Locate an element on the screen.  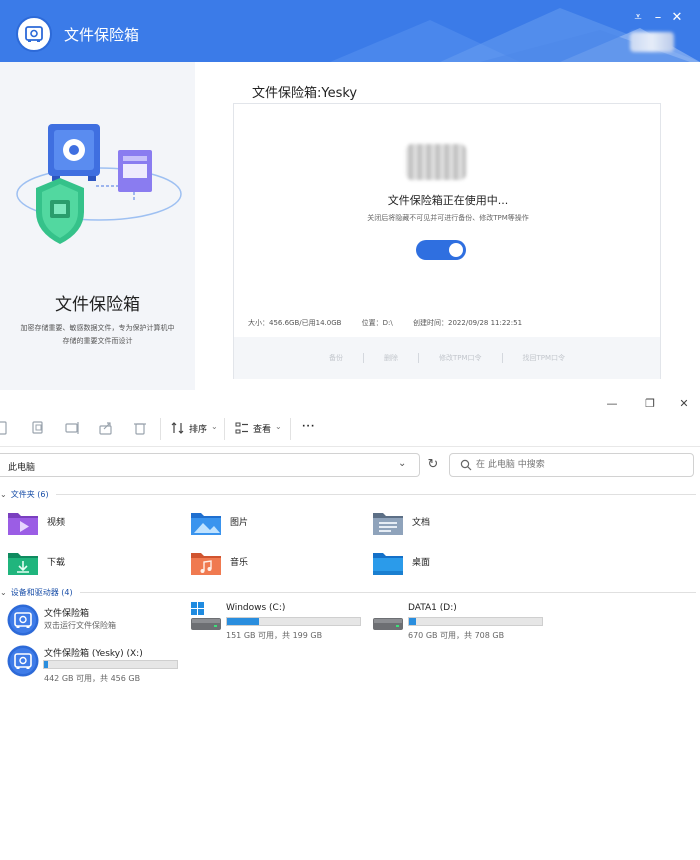
windows-drive-icon is located at coordinates (206, 616).